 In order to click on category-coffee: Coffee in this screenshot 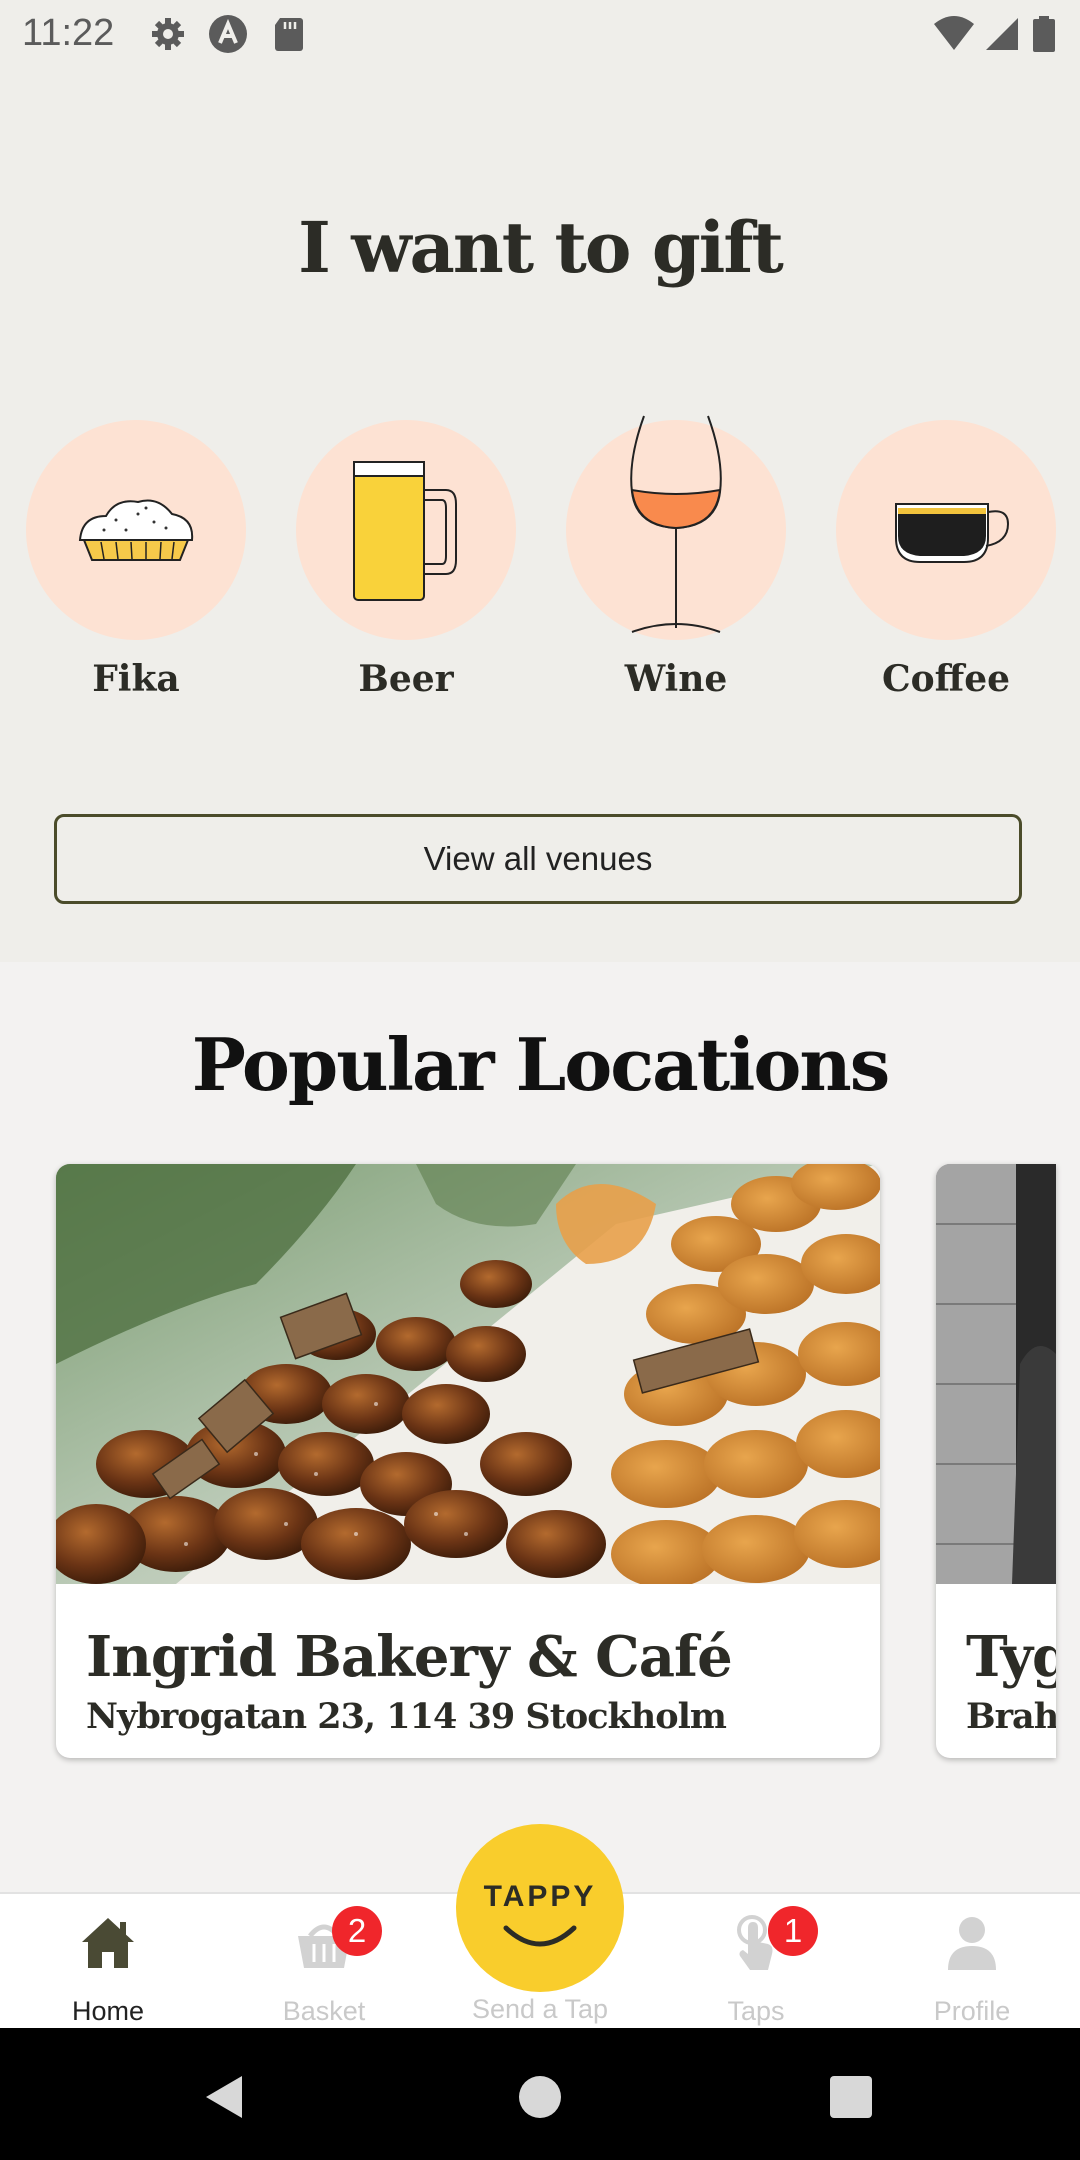, I will do `click(946, 560)`.